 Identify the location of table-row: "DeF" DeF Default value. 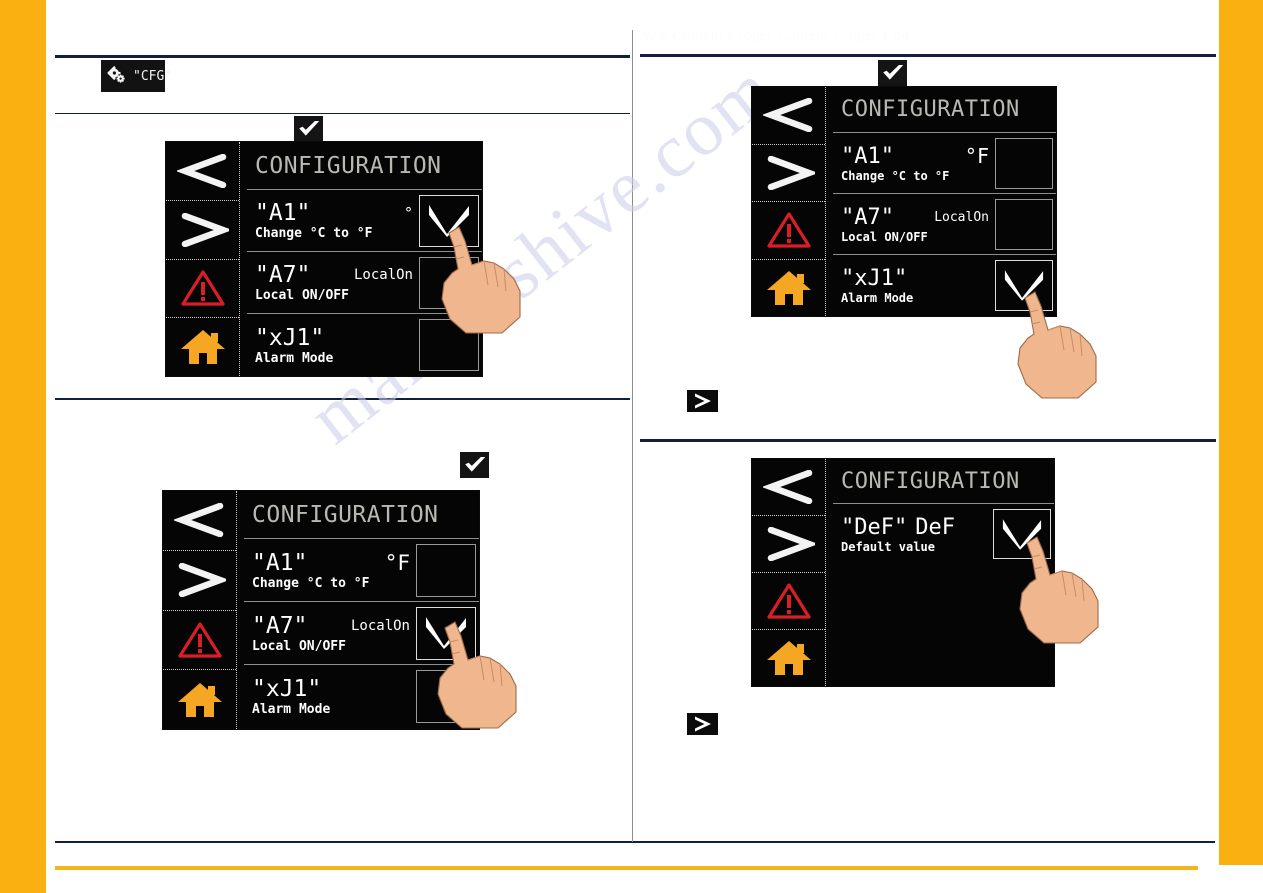
(943, 534).